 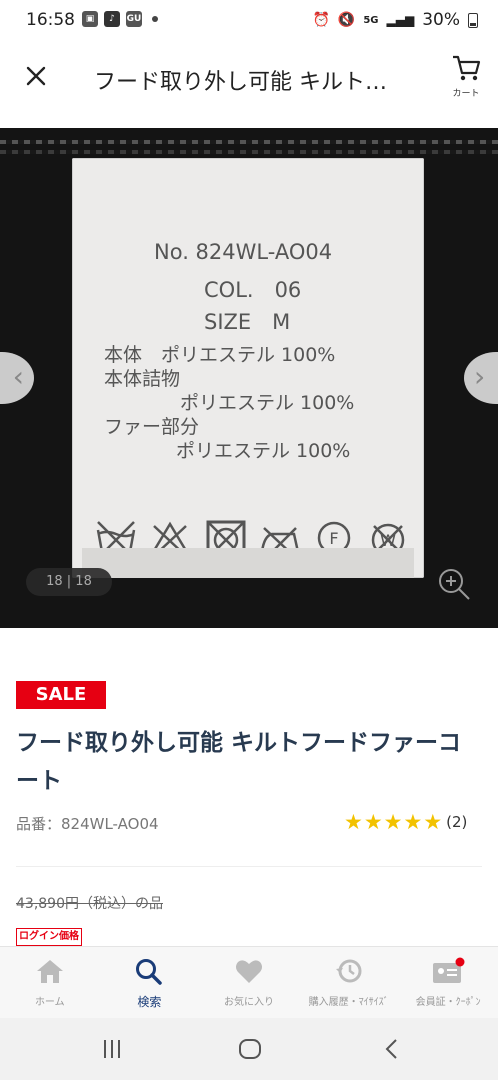 What do you see at coordinates (248, 971) in the screenshot?
I see `heart-icon` at bounding box center [248, 971].